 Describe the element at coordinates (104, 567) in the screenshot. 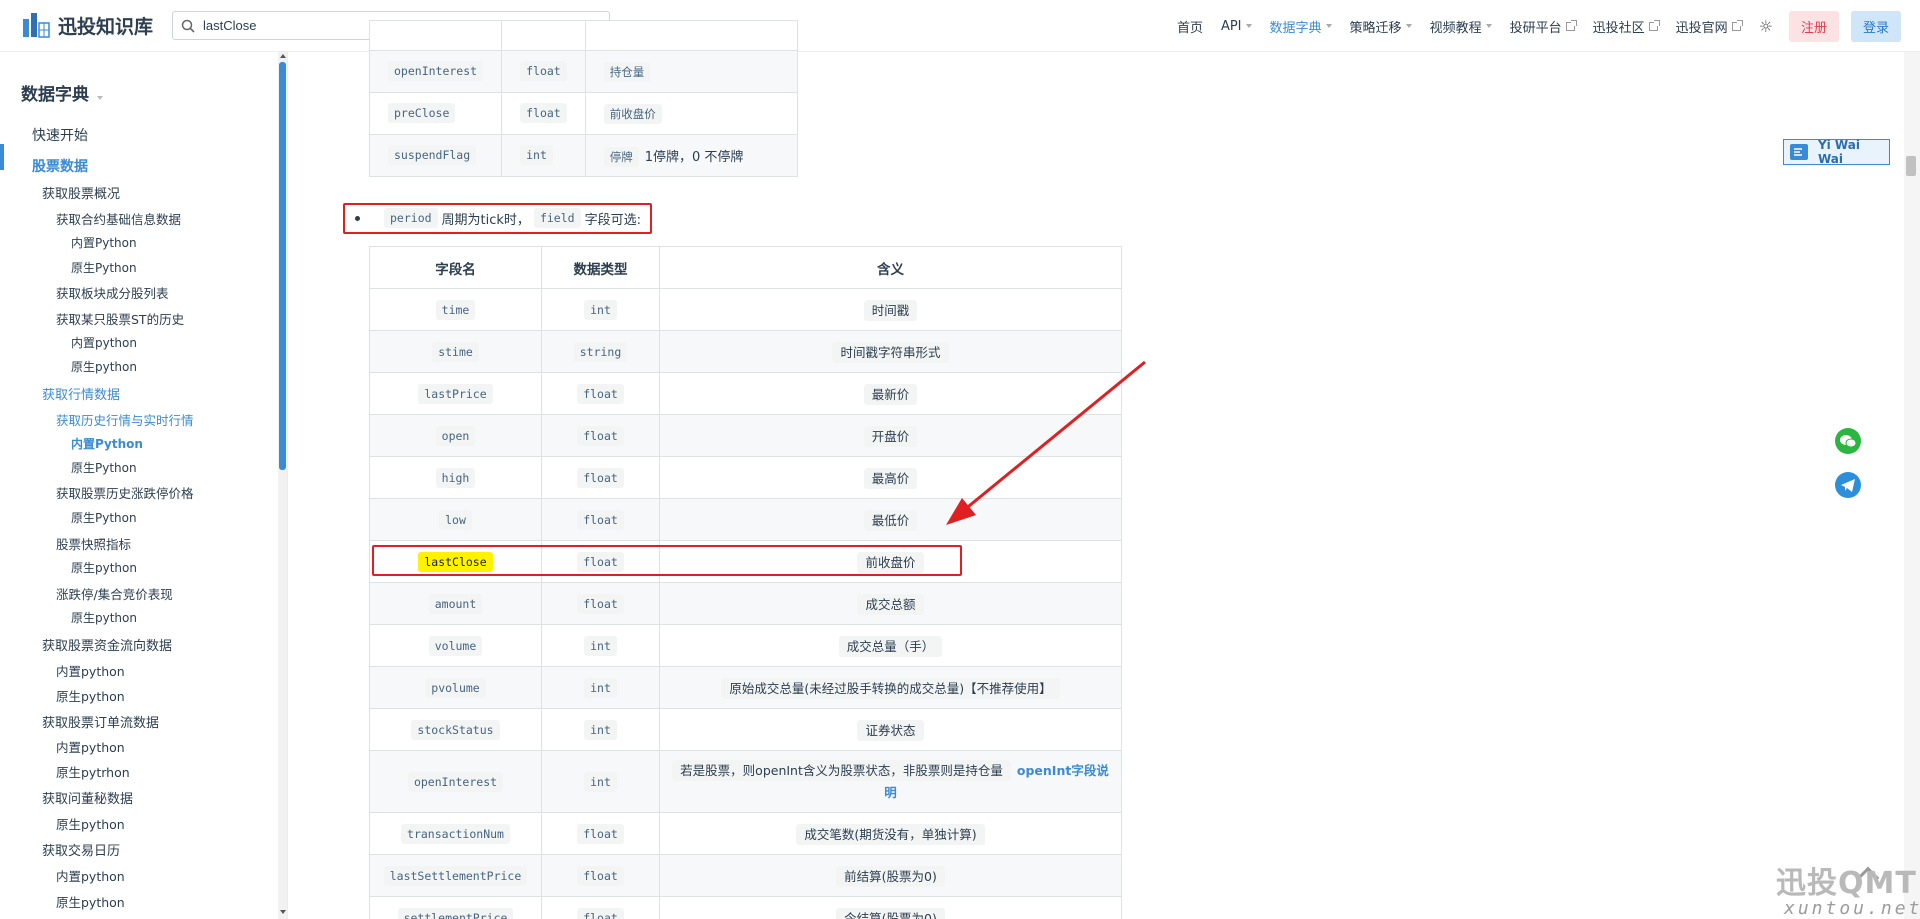

I see `sidebar-item-17: 原生python` at that location.